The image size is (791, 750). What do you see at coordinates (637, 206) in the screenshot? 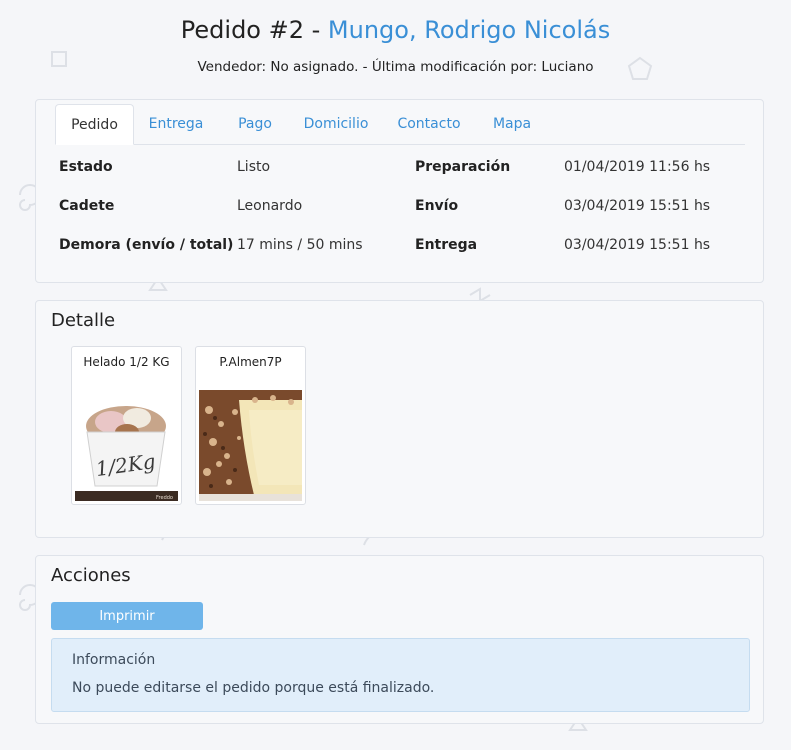
I see `envio-value: 03/04/2019 15:51 hs` at bounding box center [637, 206].